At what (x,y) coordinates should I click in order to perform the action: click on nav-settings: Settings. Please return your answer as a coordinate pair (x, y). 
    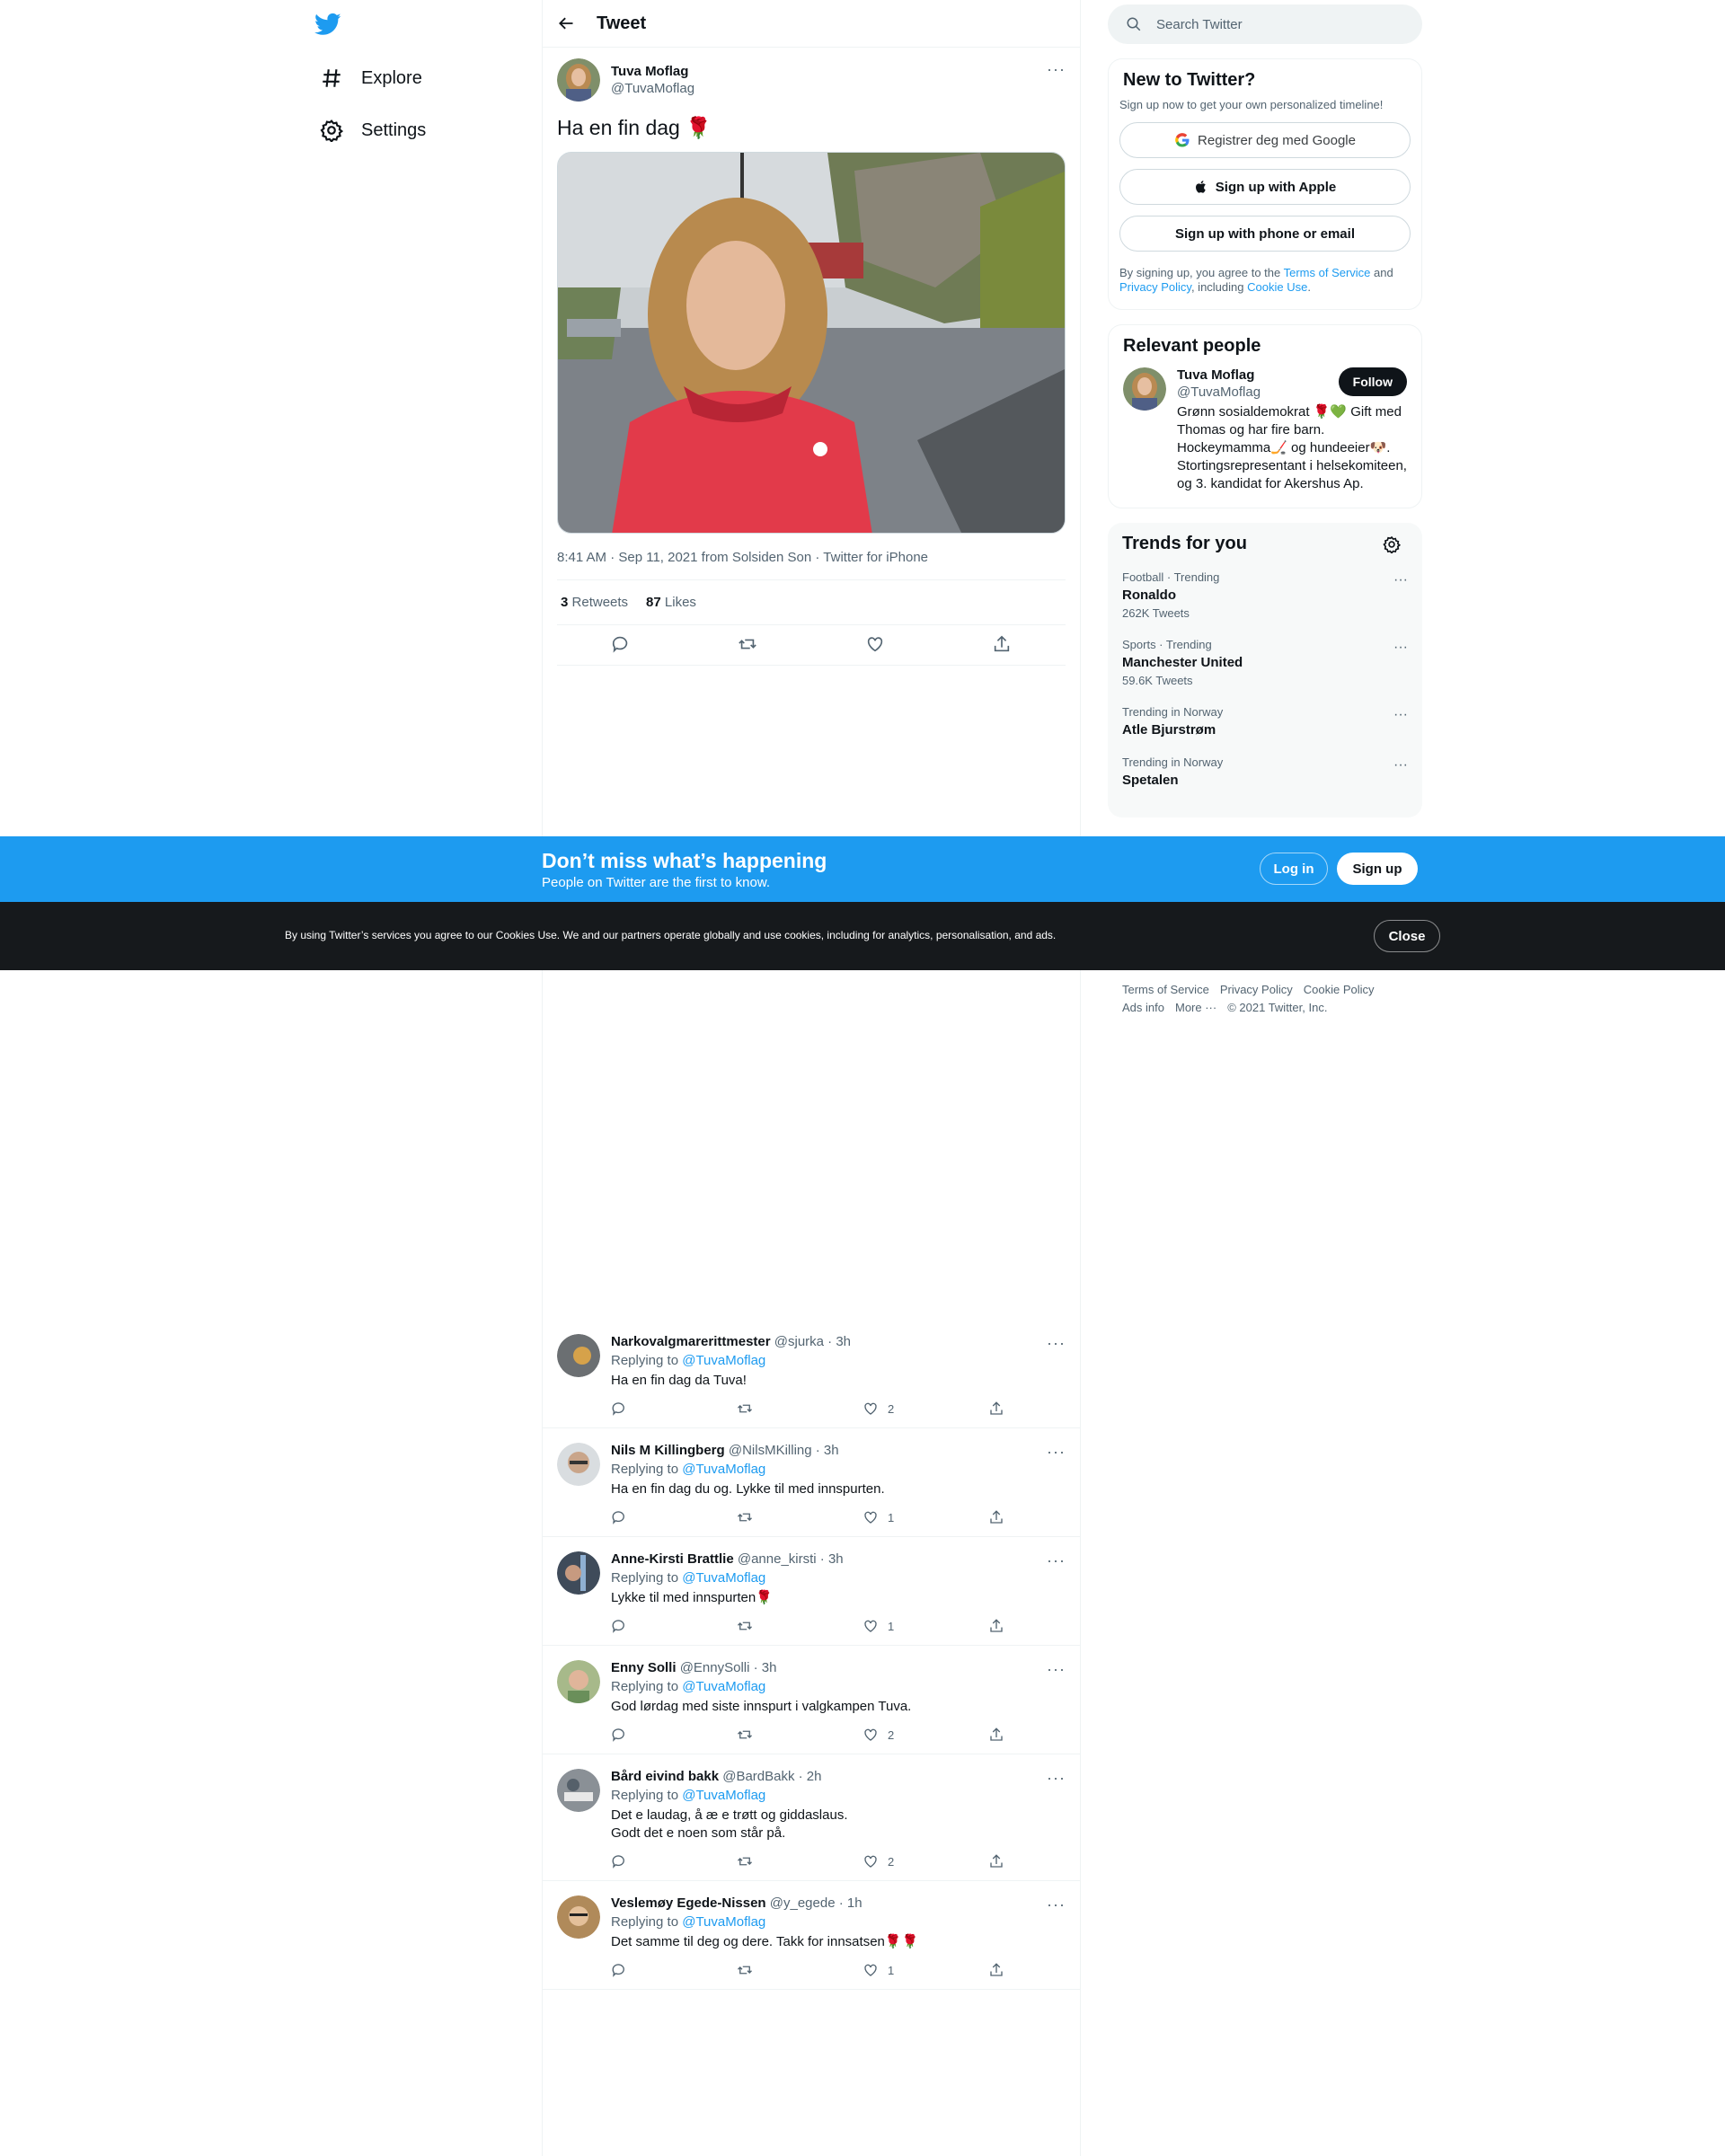
    Looking at the image, I should click on (373, 130).